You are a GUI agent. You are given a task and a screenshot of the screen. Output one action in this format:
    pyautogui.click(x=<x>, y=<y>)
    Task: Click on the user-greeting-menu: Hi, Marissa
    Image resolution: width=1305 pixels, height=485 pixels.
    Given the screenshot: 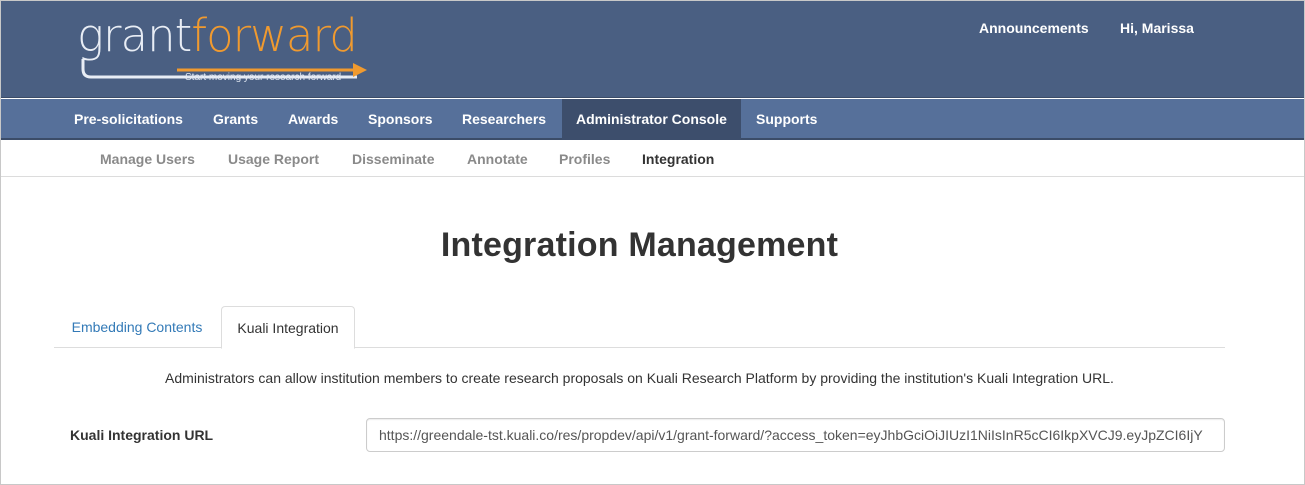 What is the action you would take?
    pyautogui.click(x=1157, y=28)
    